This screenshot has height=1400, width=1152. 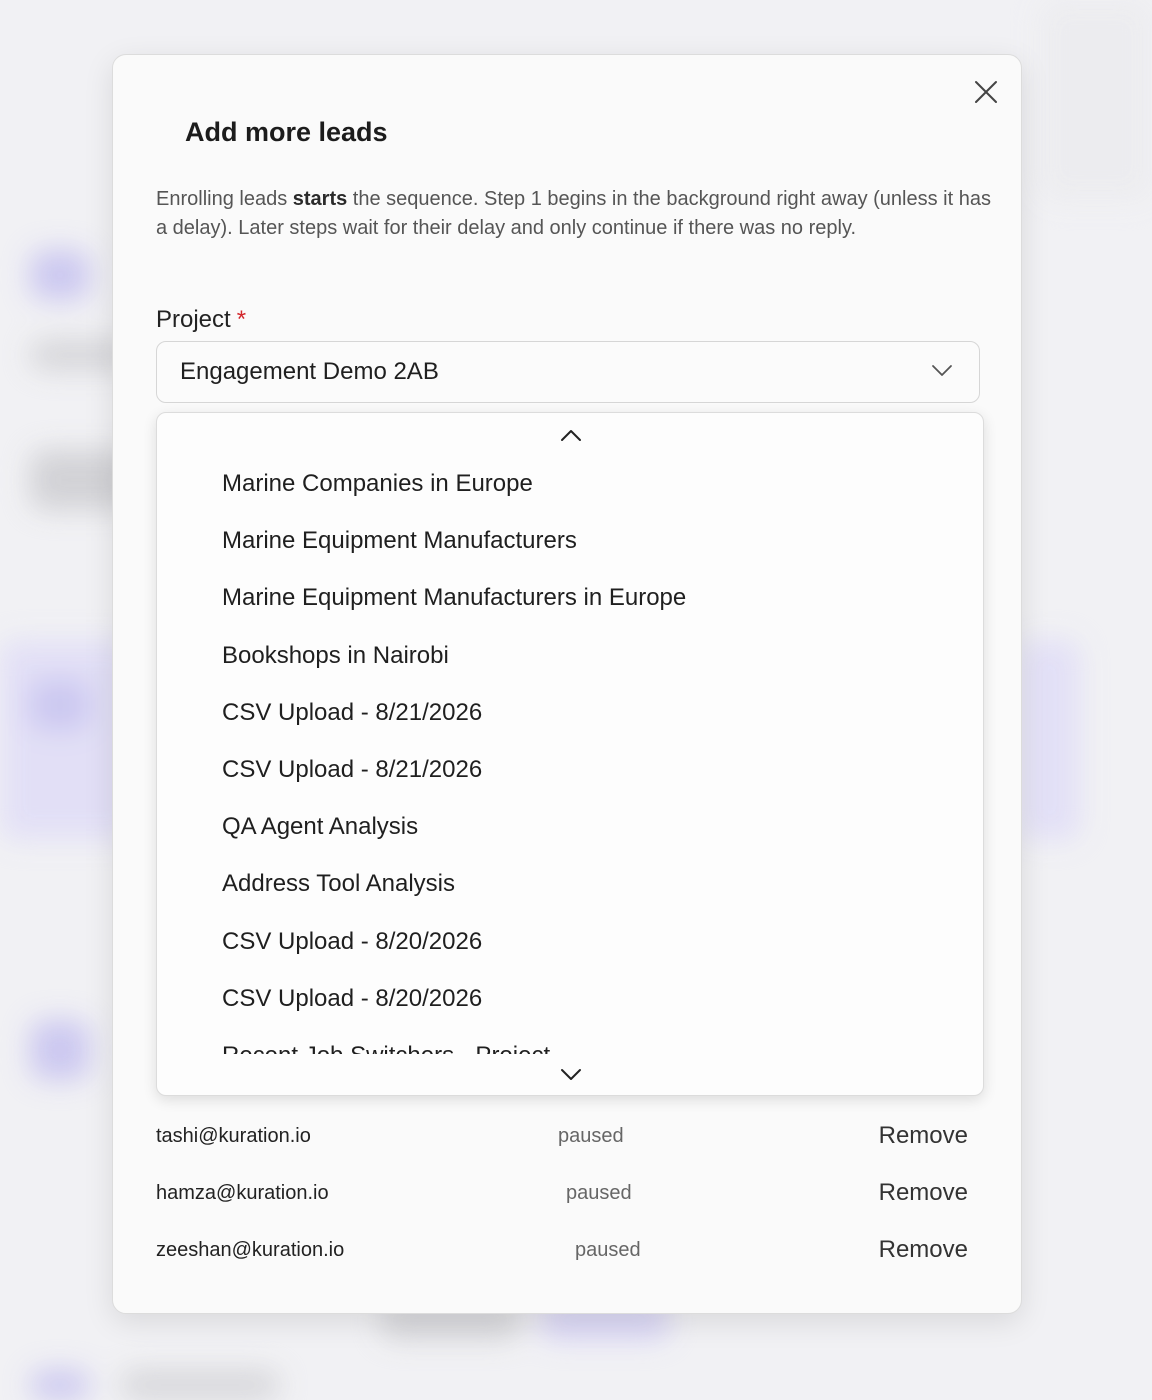 I want to click on description-emphasis: starts, so click(x=320, y=199).